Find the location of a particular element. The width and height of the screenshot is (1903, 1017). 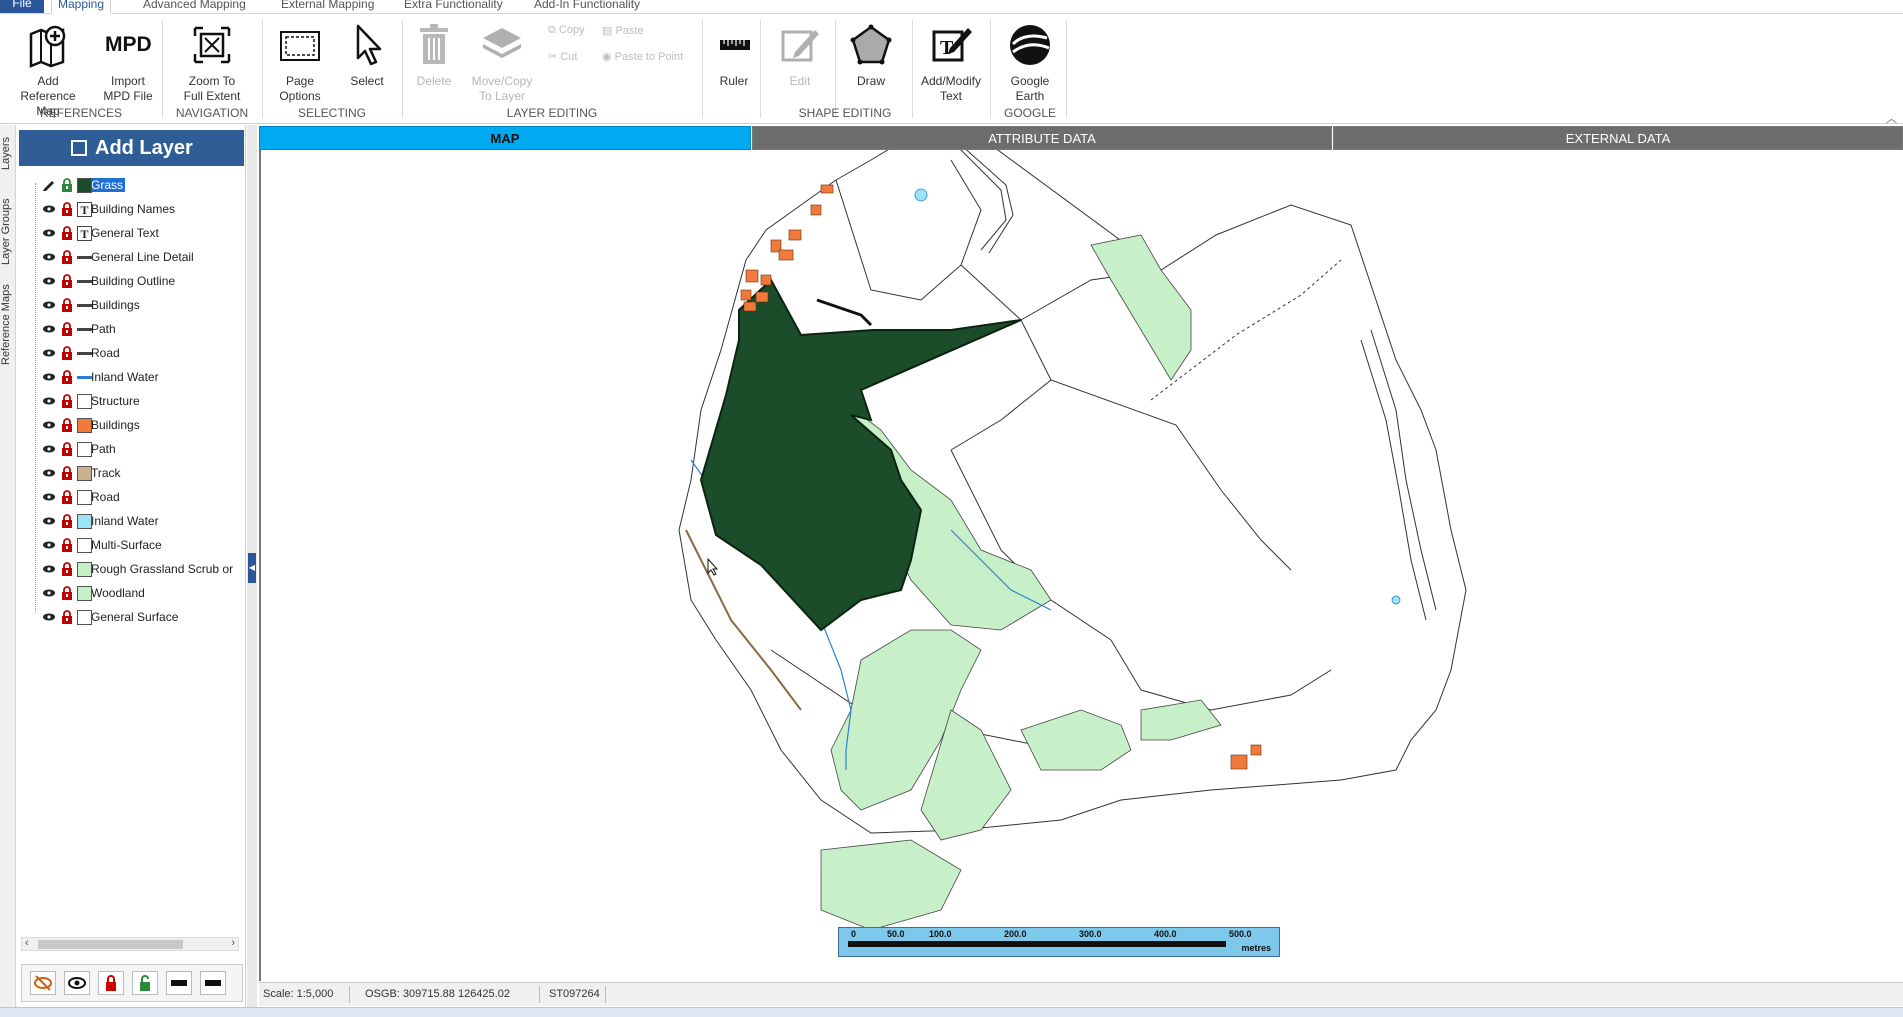

tab-attribute-data: ATTRIBUTE DATA is located at coordinates (1042, 138).